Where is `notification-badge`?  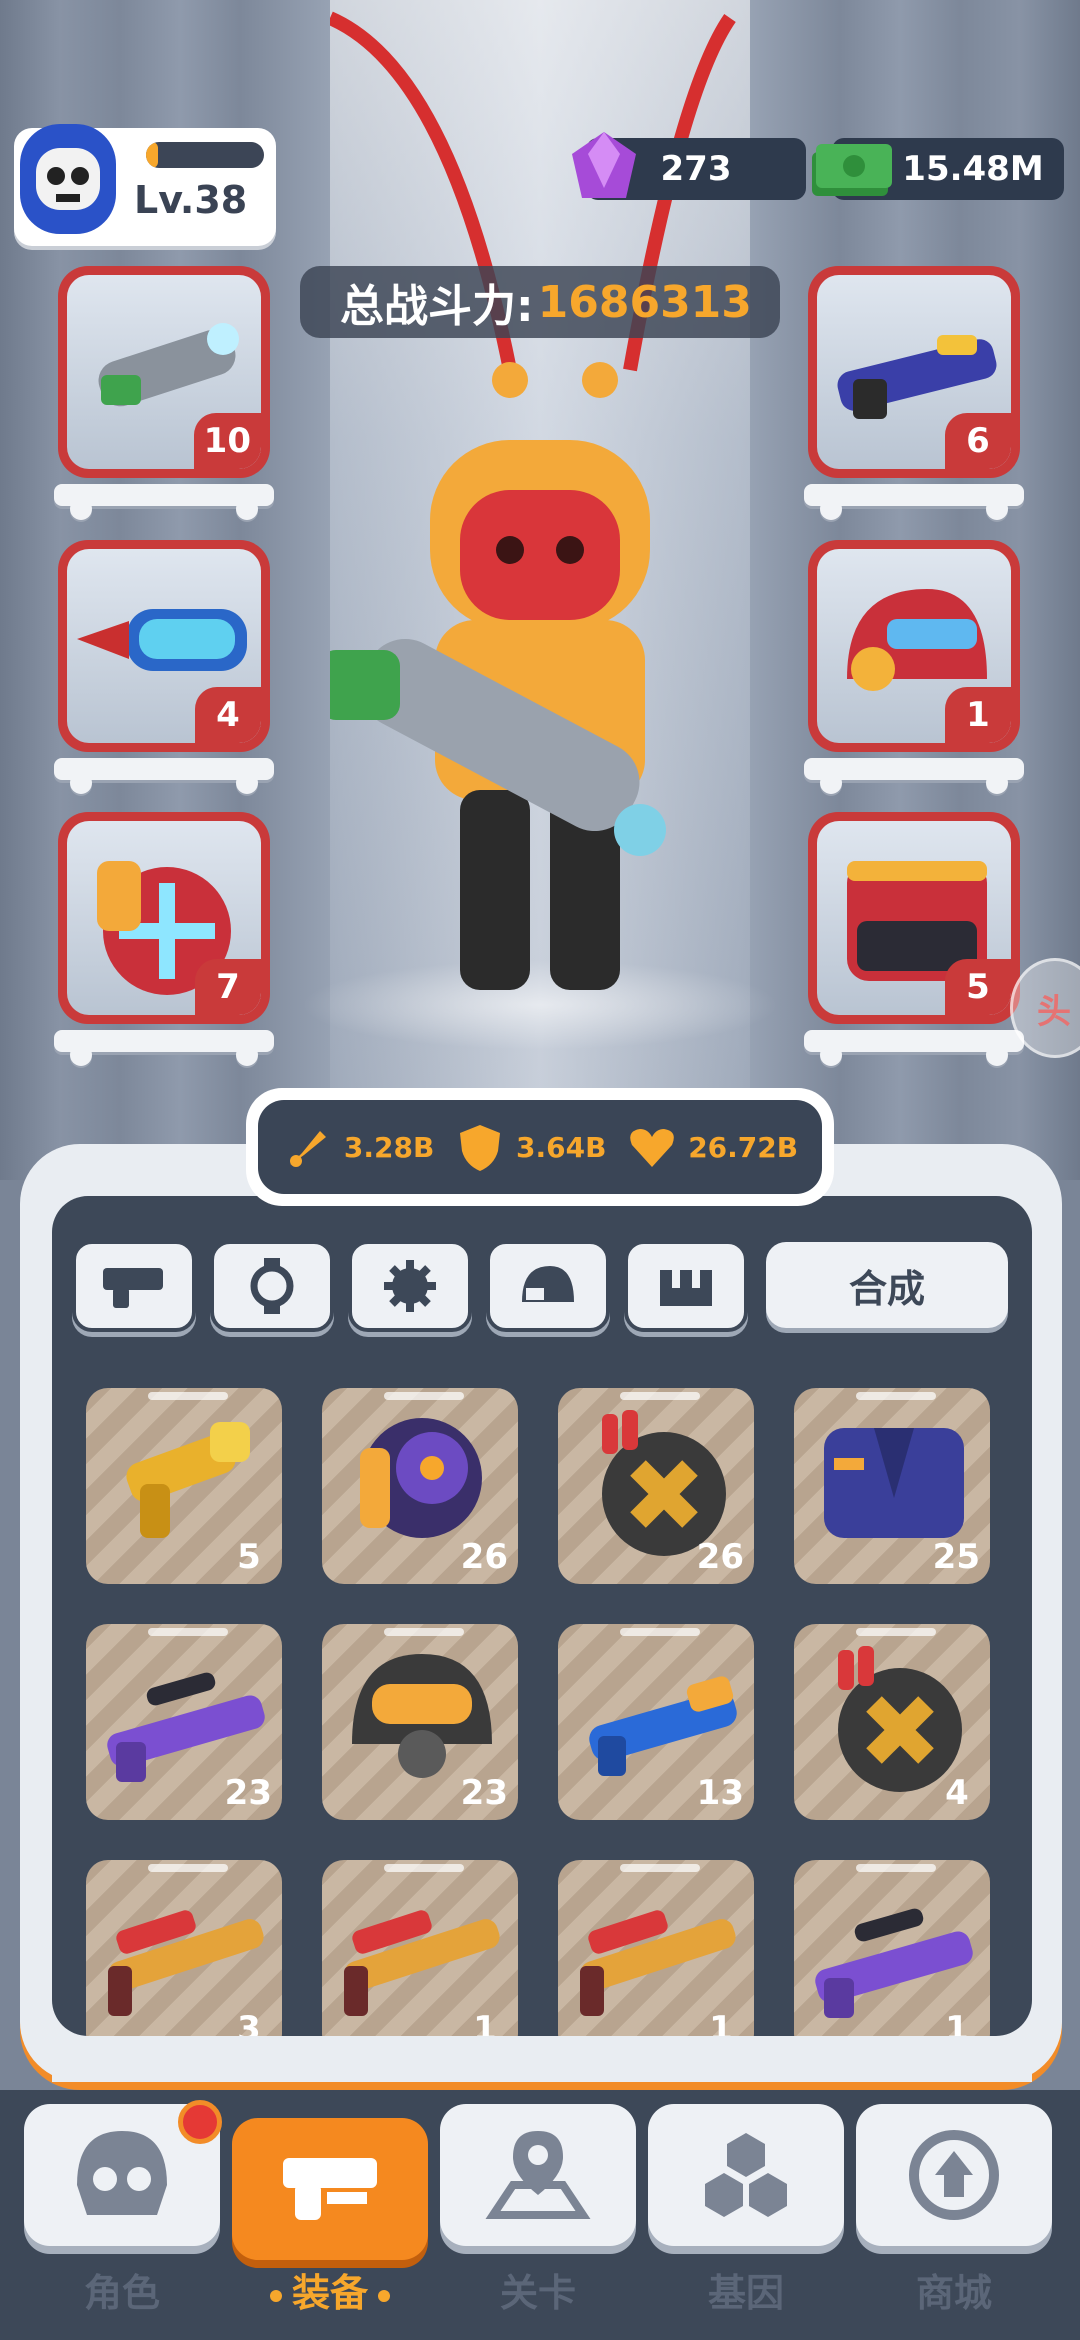
notification-badge is located at coordinates (200, 2122).